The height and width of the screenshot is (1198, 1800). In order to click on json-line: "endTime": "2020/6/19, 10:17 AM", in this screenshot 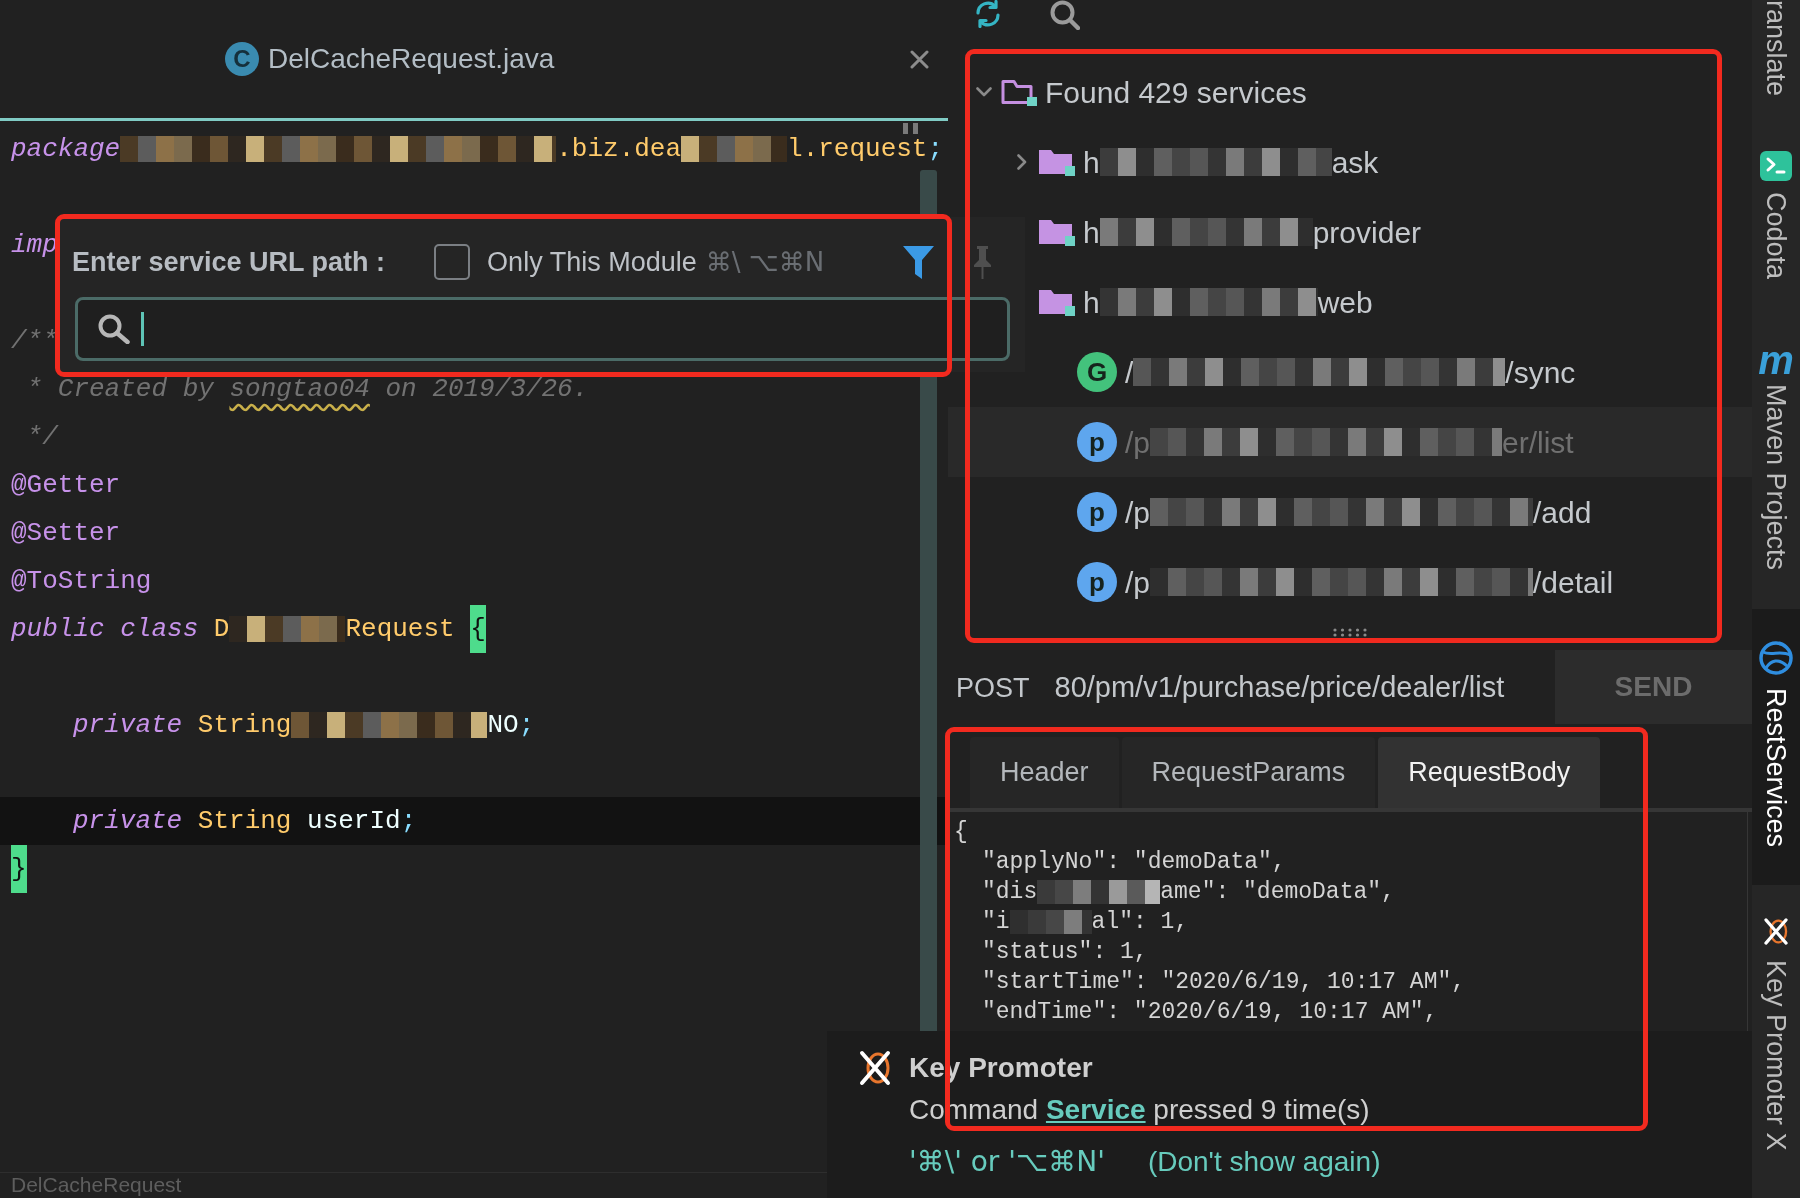, I will do `click(1210, 1012)`.